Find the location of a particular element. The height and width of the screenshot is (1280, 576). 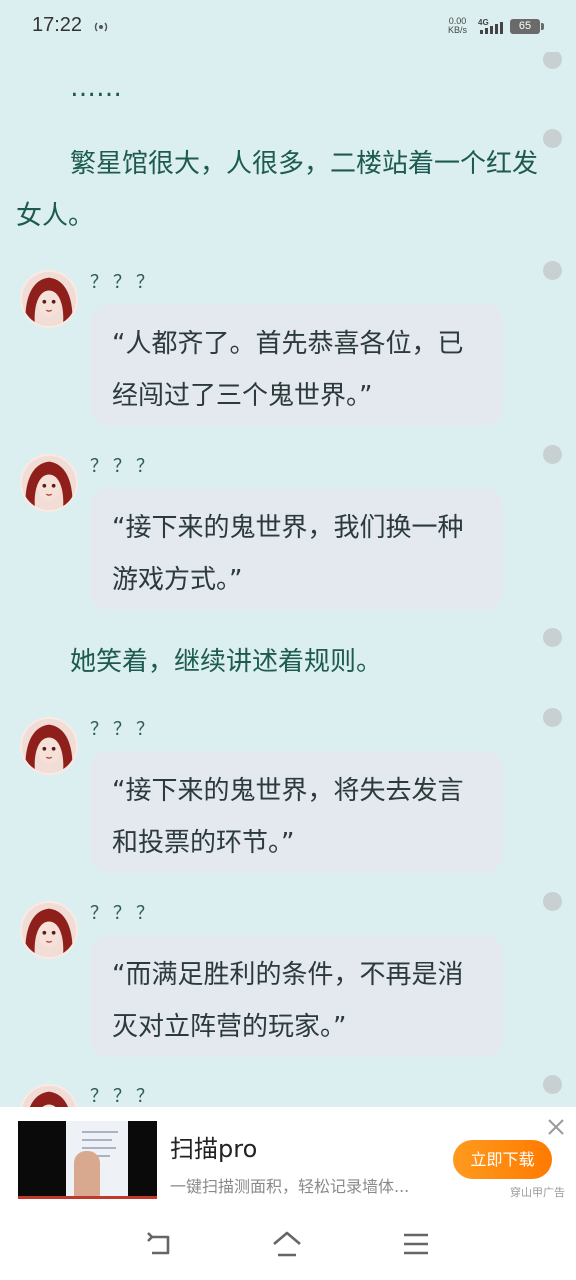

ad-thumbnail is located at coordinates (87, 1160).